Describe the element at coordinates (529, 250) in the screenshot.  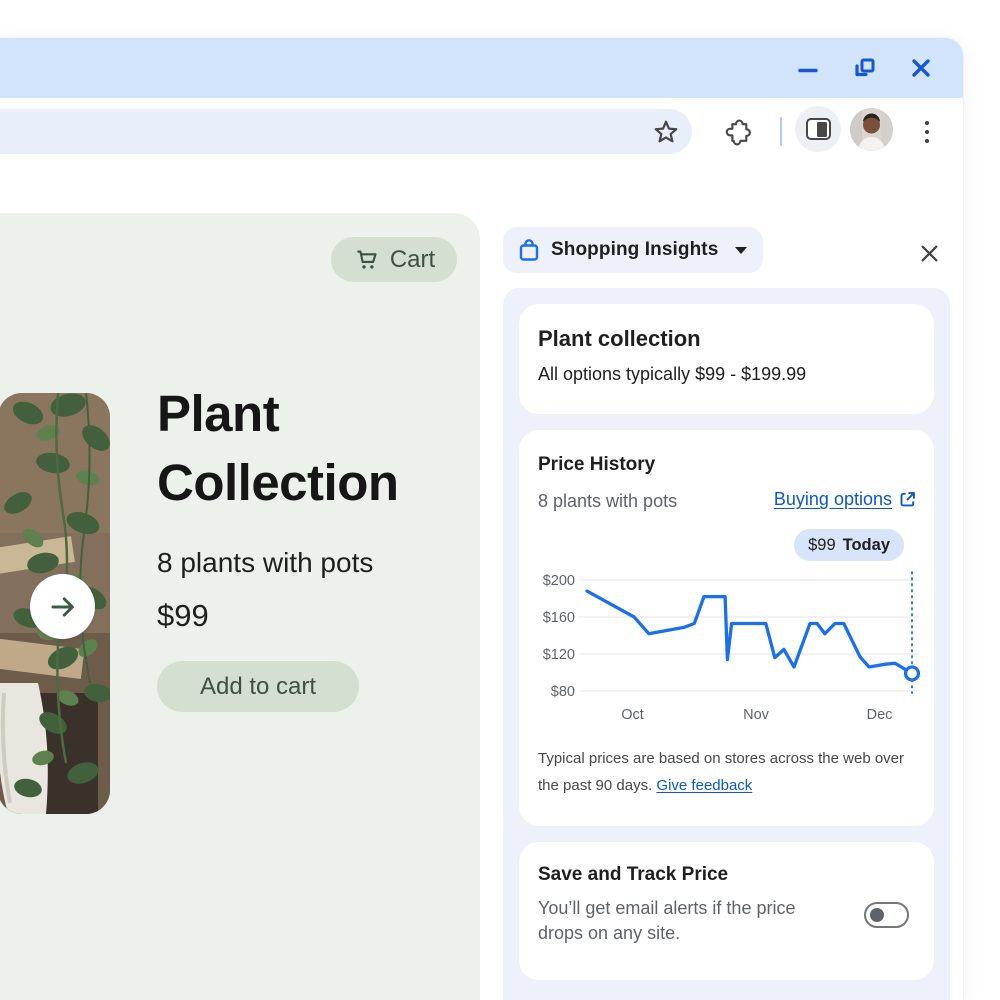
I see `shopping-bag-icon` at that location.